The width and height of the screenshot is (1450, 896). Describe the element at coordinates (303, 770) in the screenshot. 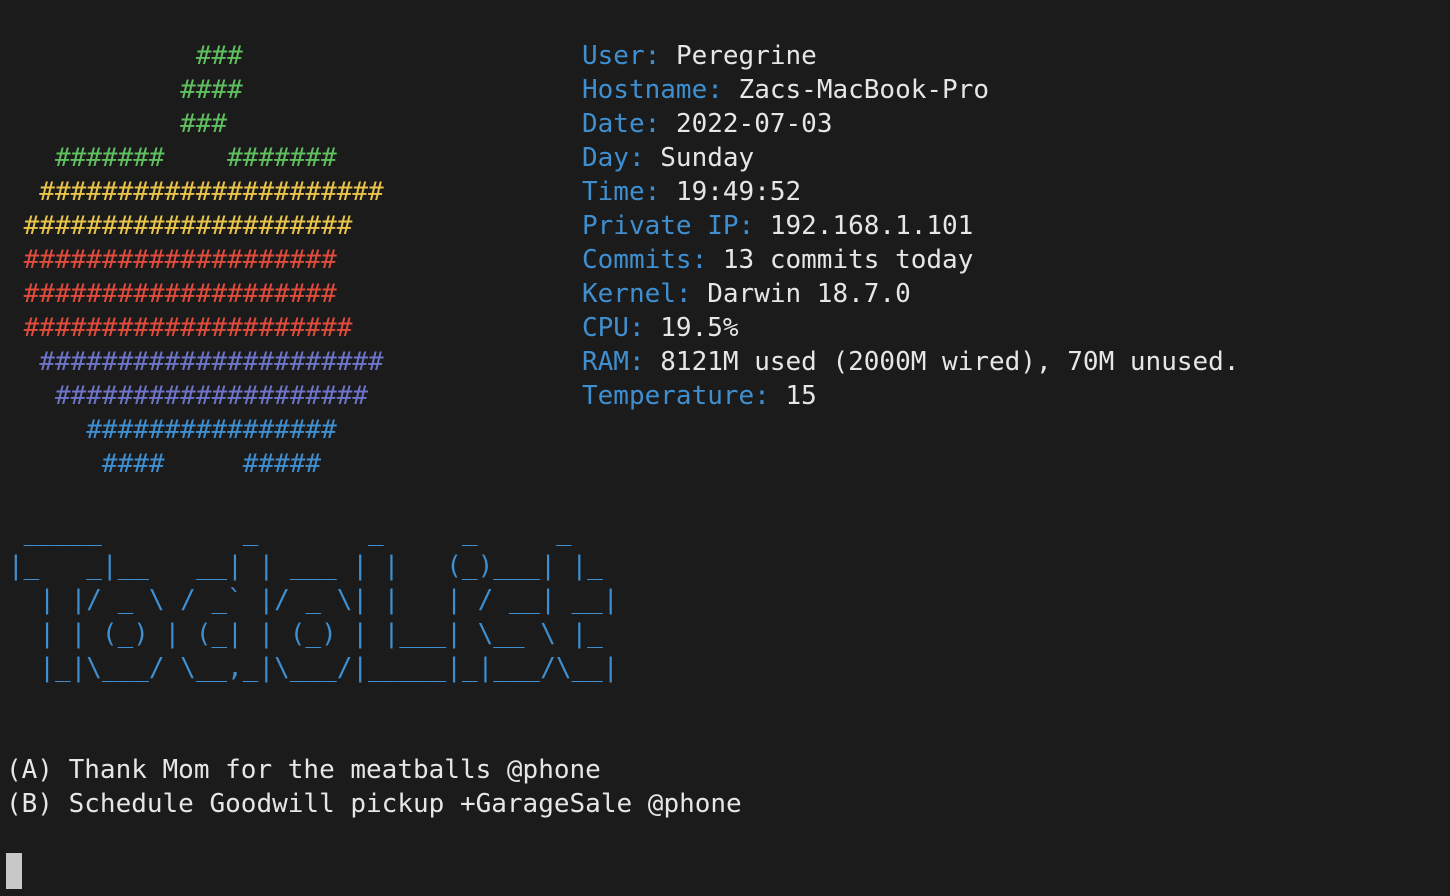

I see `task-item: (A) Thank Mom for the meatballs @phone` at that location.